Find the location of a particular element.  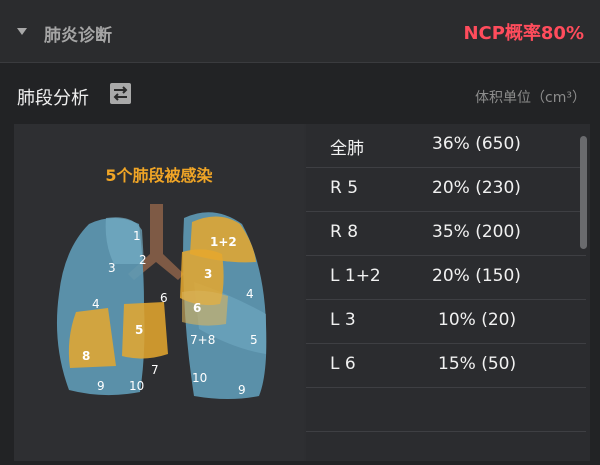

segment-value: 36% (650) is located at coordinates (476, 144).